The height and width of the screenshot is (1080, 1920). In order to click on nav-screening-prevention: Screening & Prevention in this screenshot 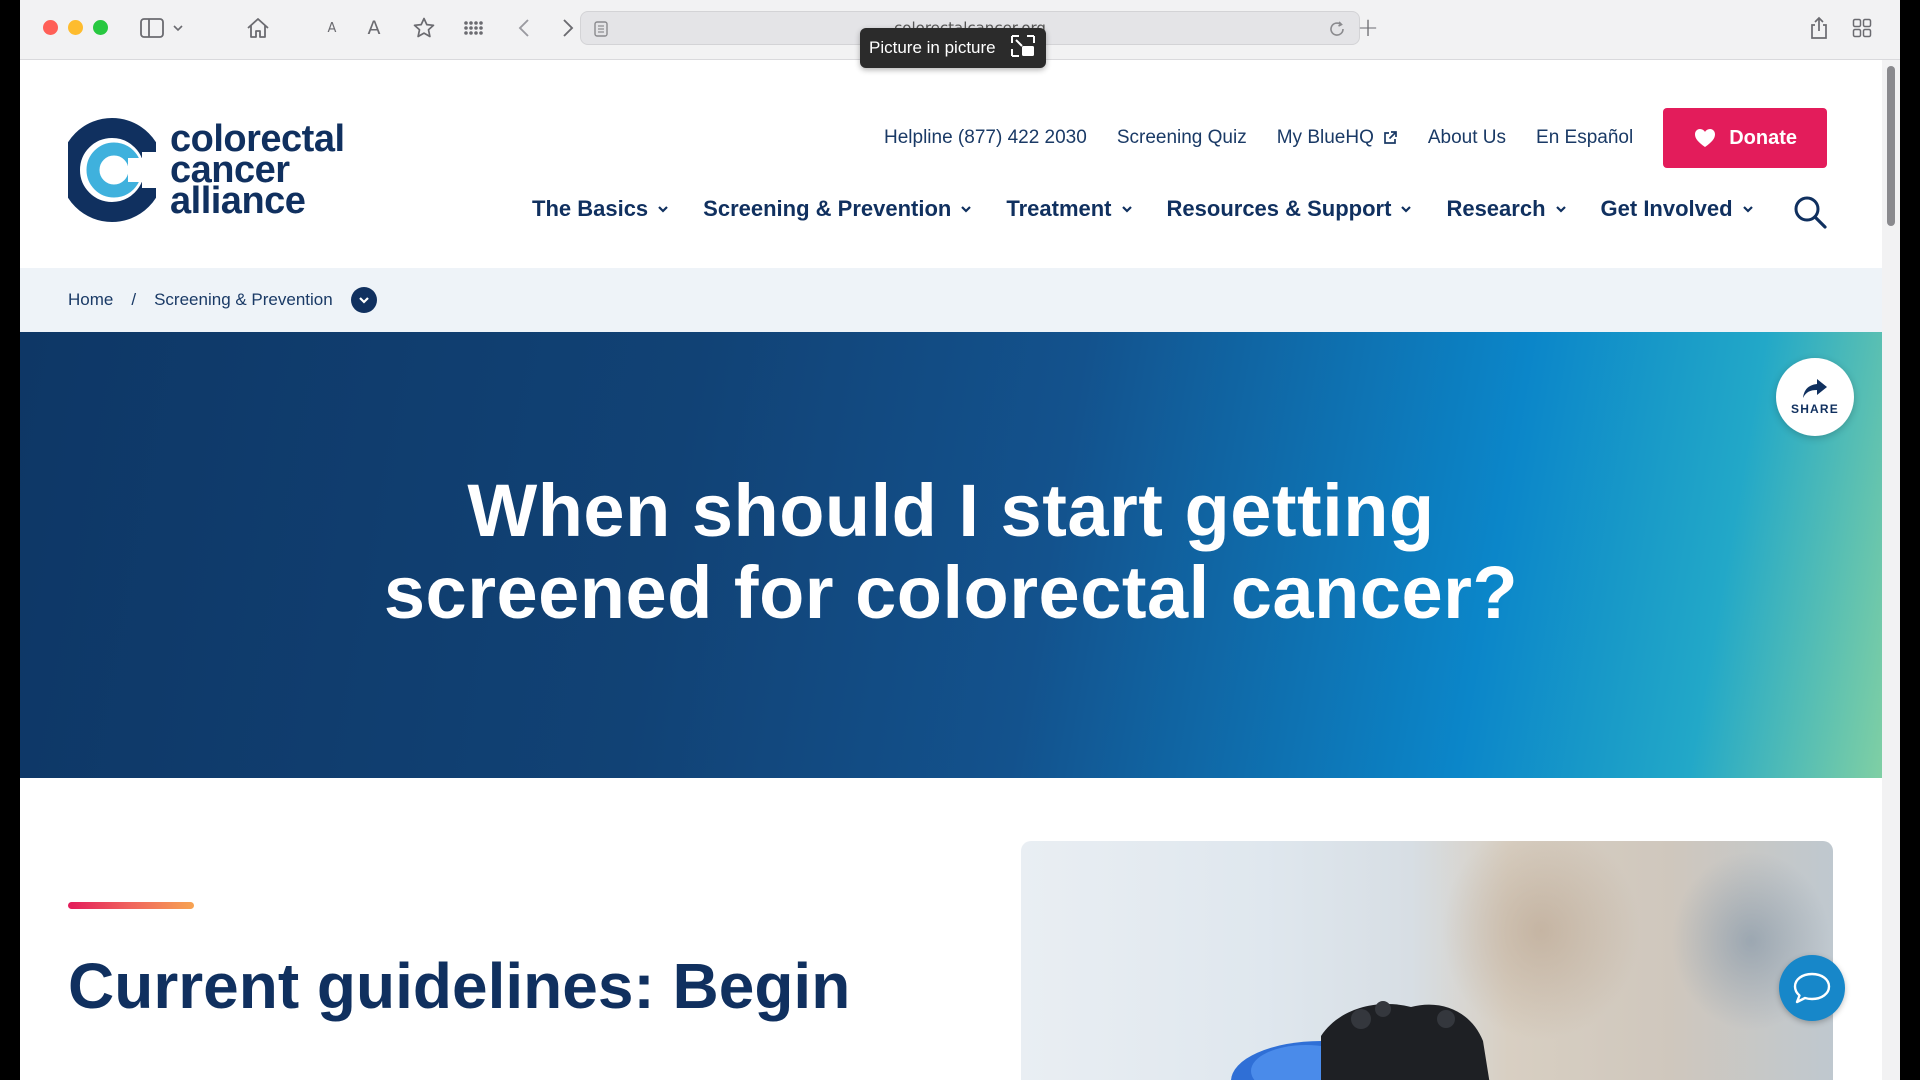, I will do `click(837, 209)`.